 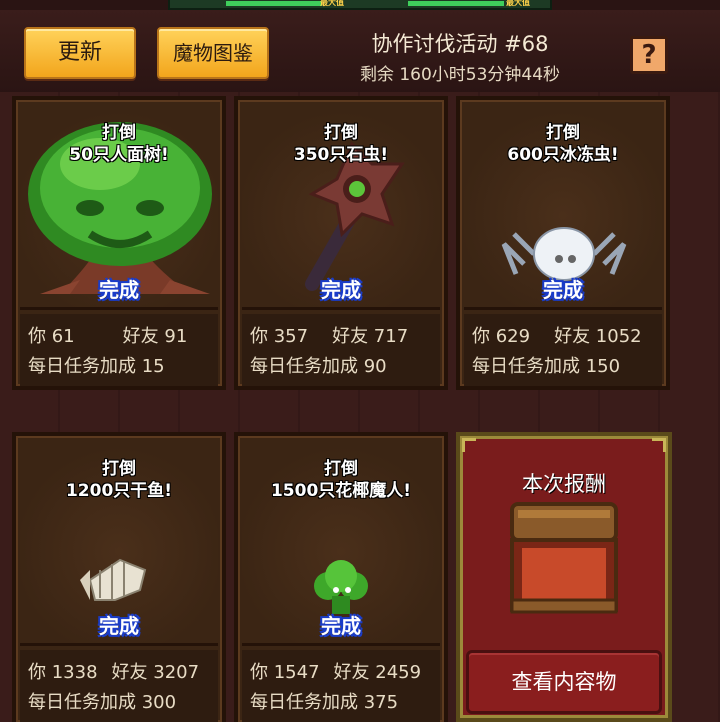 I want to click on progress-bar-right, so click(x=456, y=3).